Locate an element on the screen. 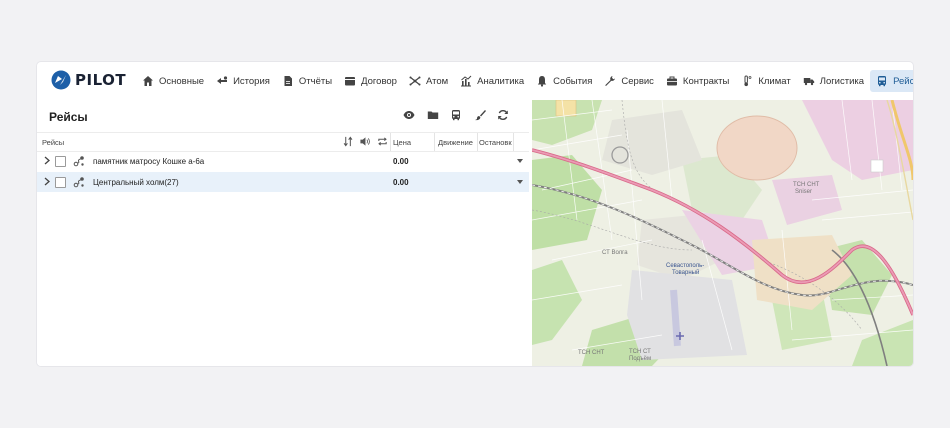  map-label-tsn: СТ Волга is located at coordinates (615, 253).